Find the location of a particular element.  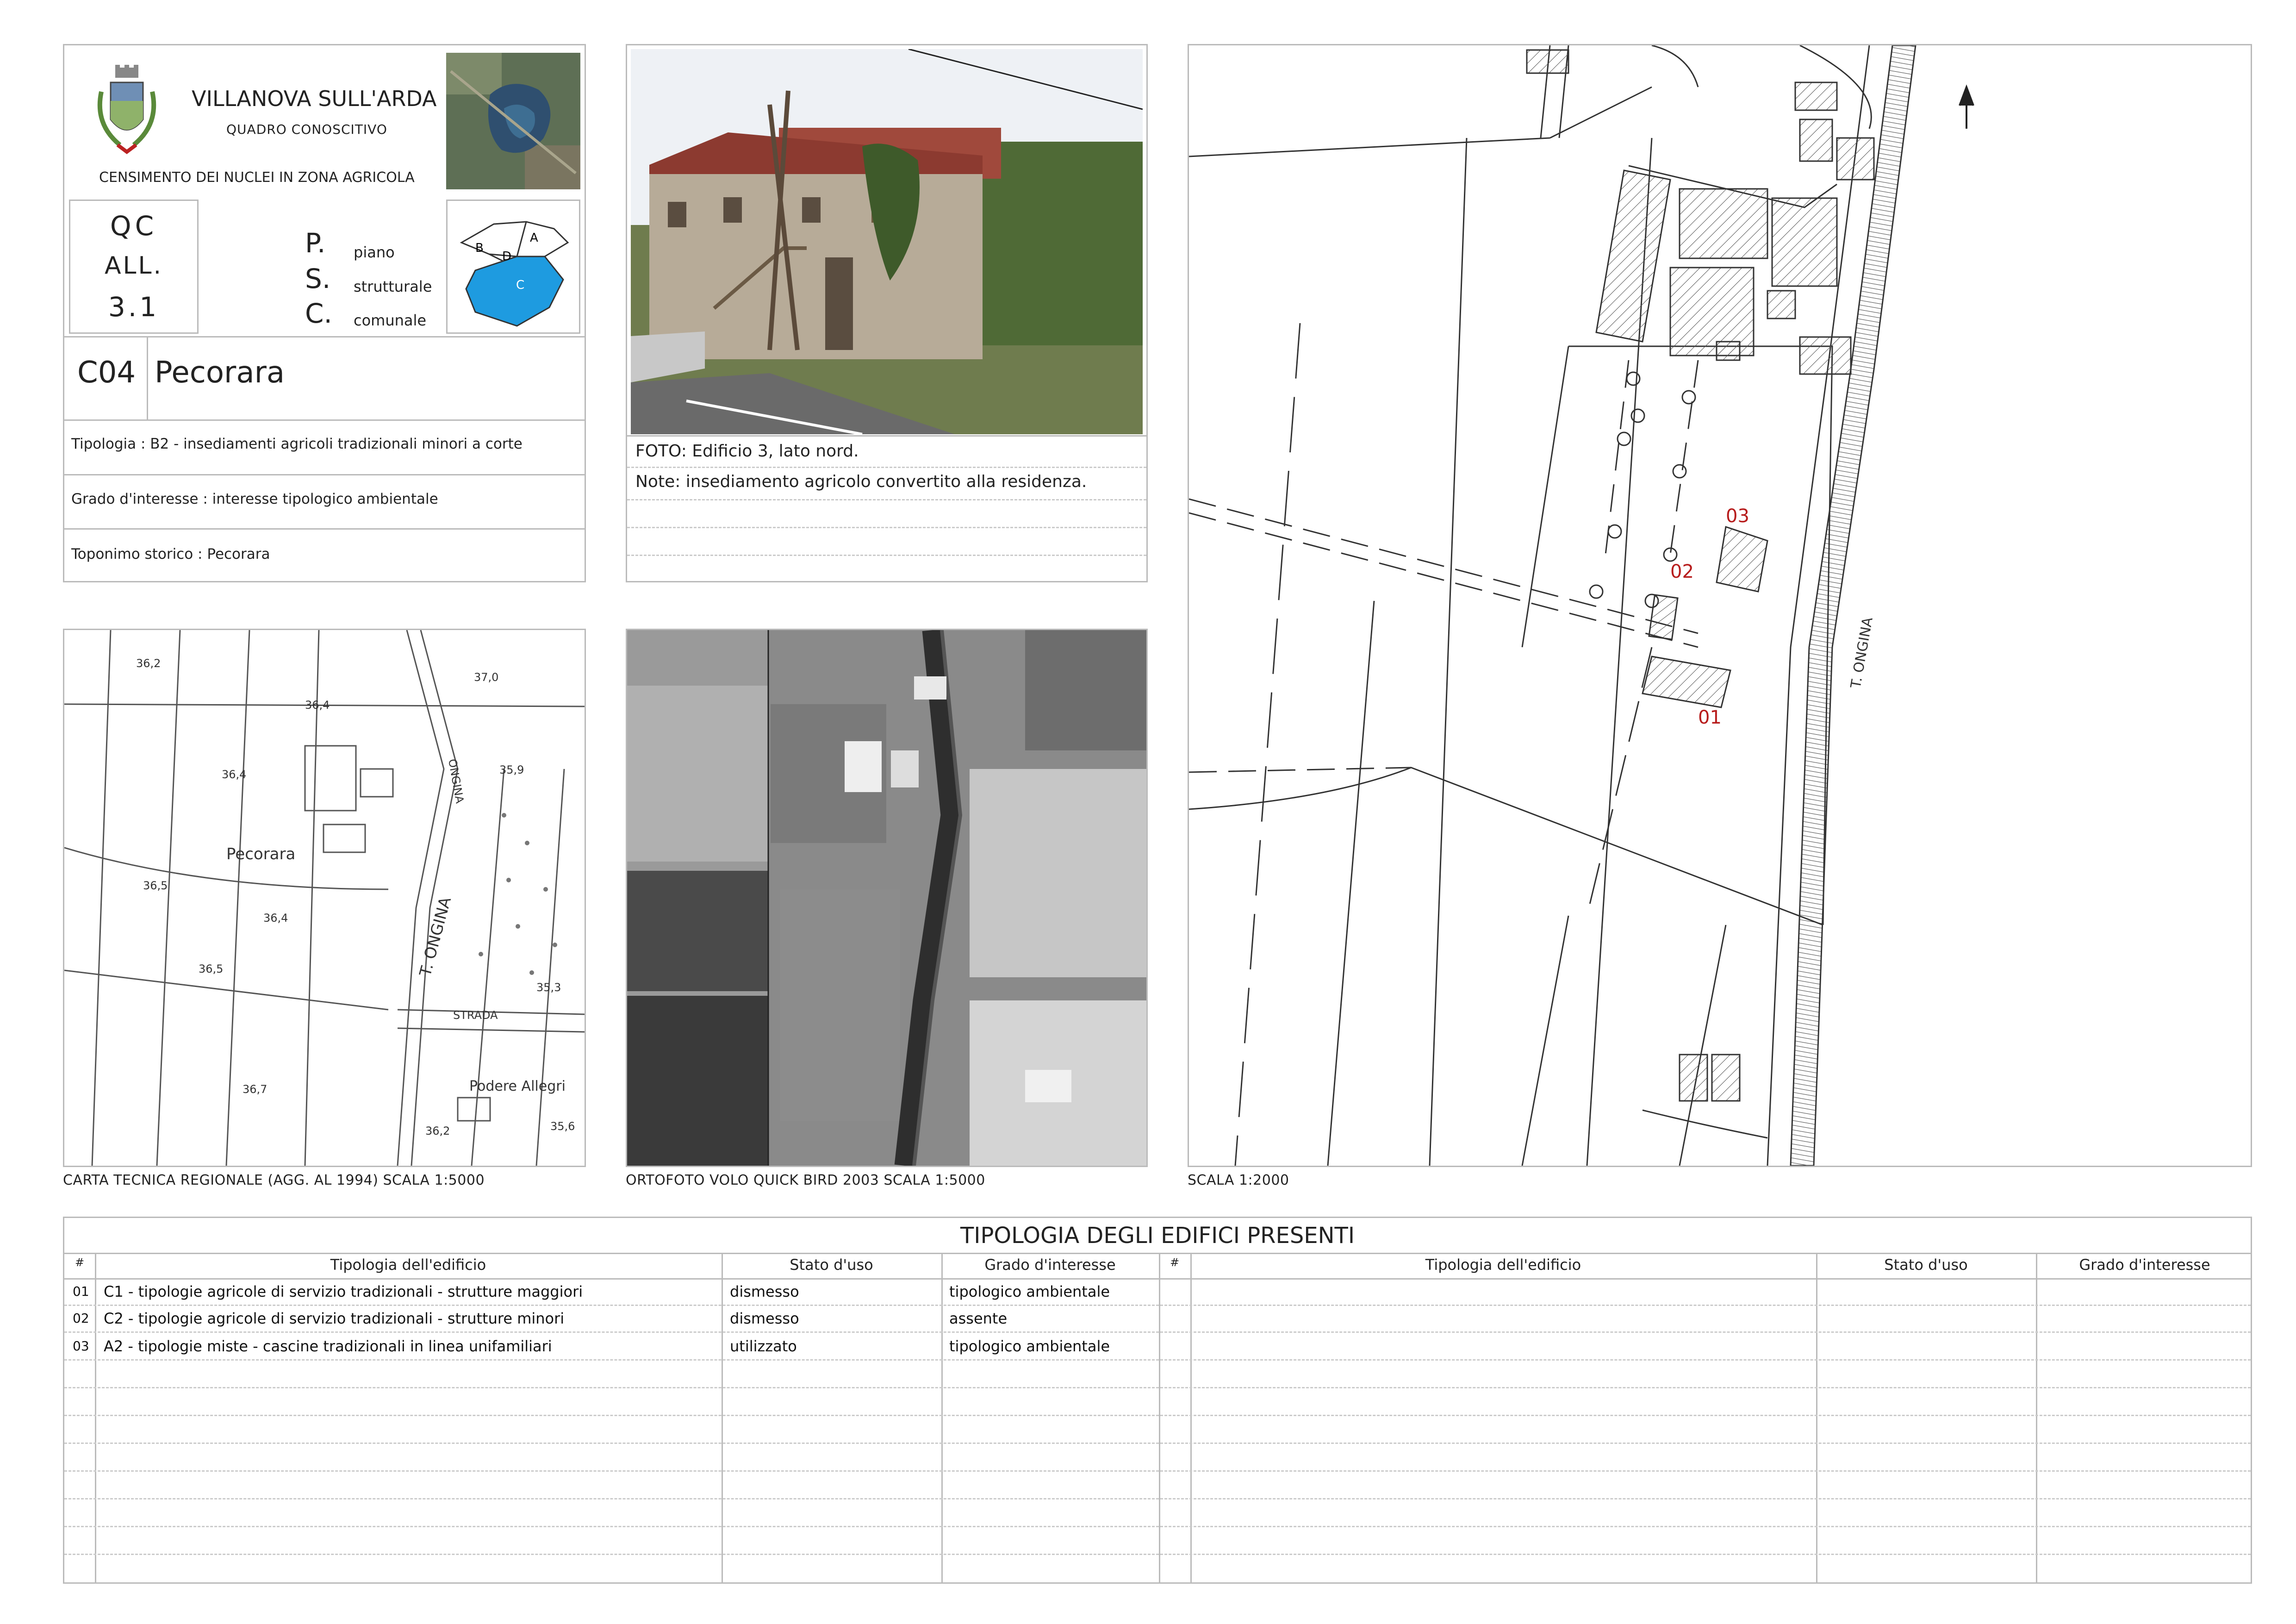

psc-letter-c: C. is located at coordinates (318, 313).